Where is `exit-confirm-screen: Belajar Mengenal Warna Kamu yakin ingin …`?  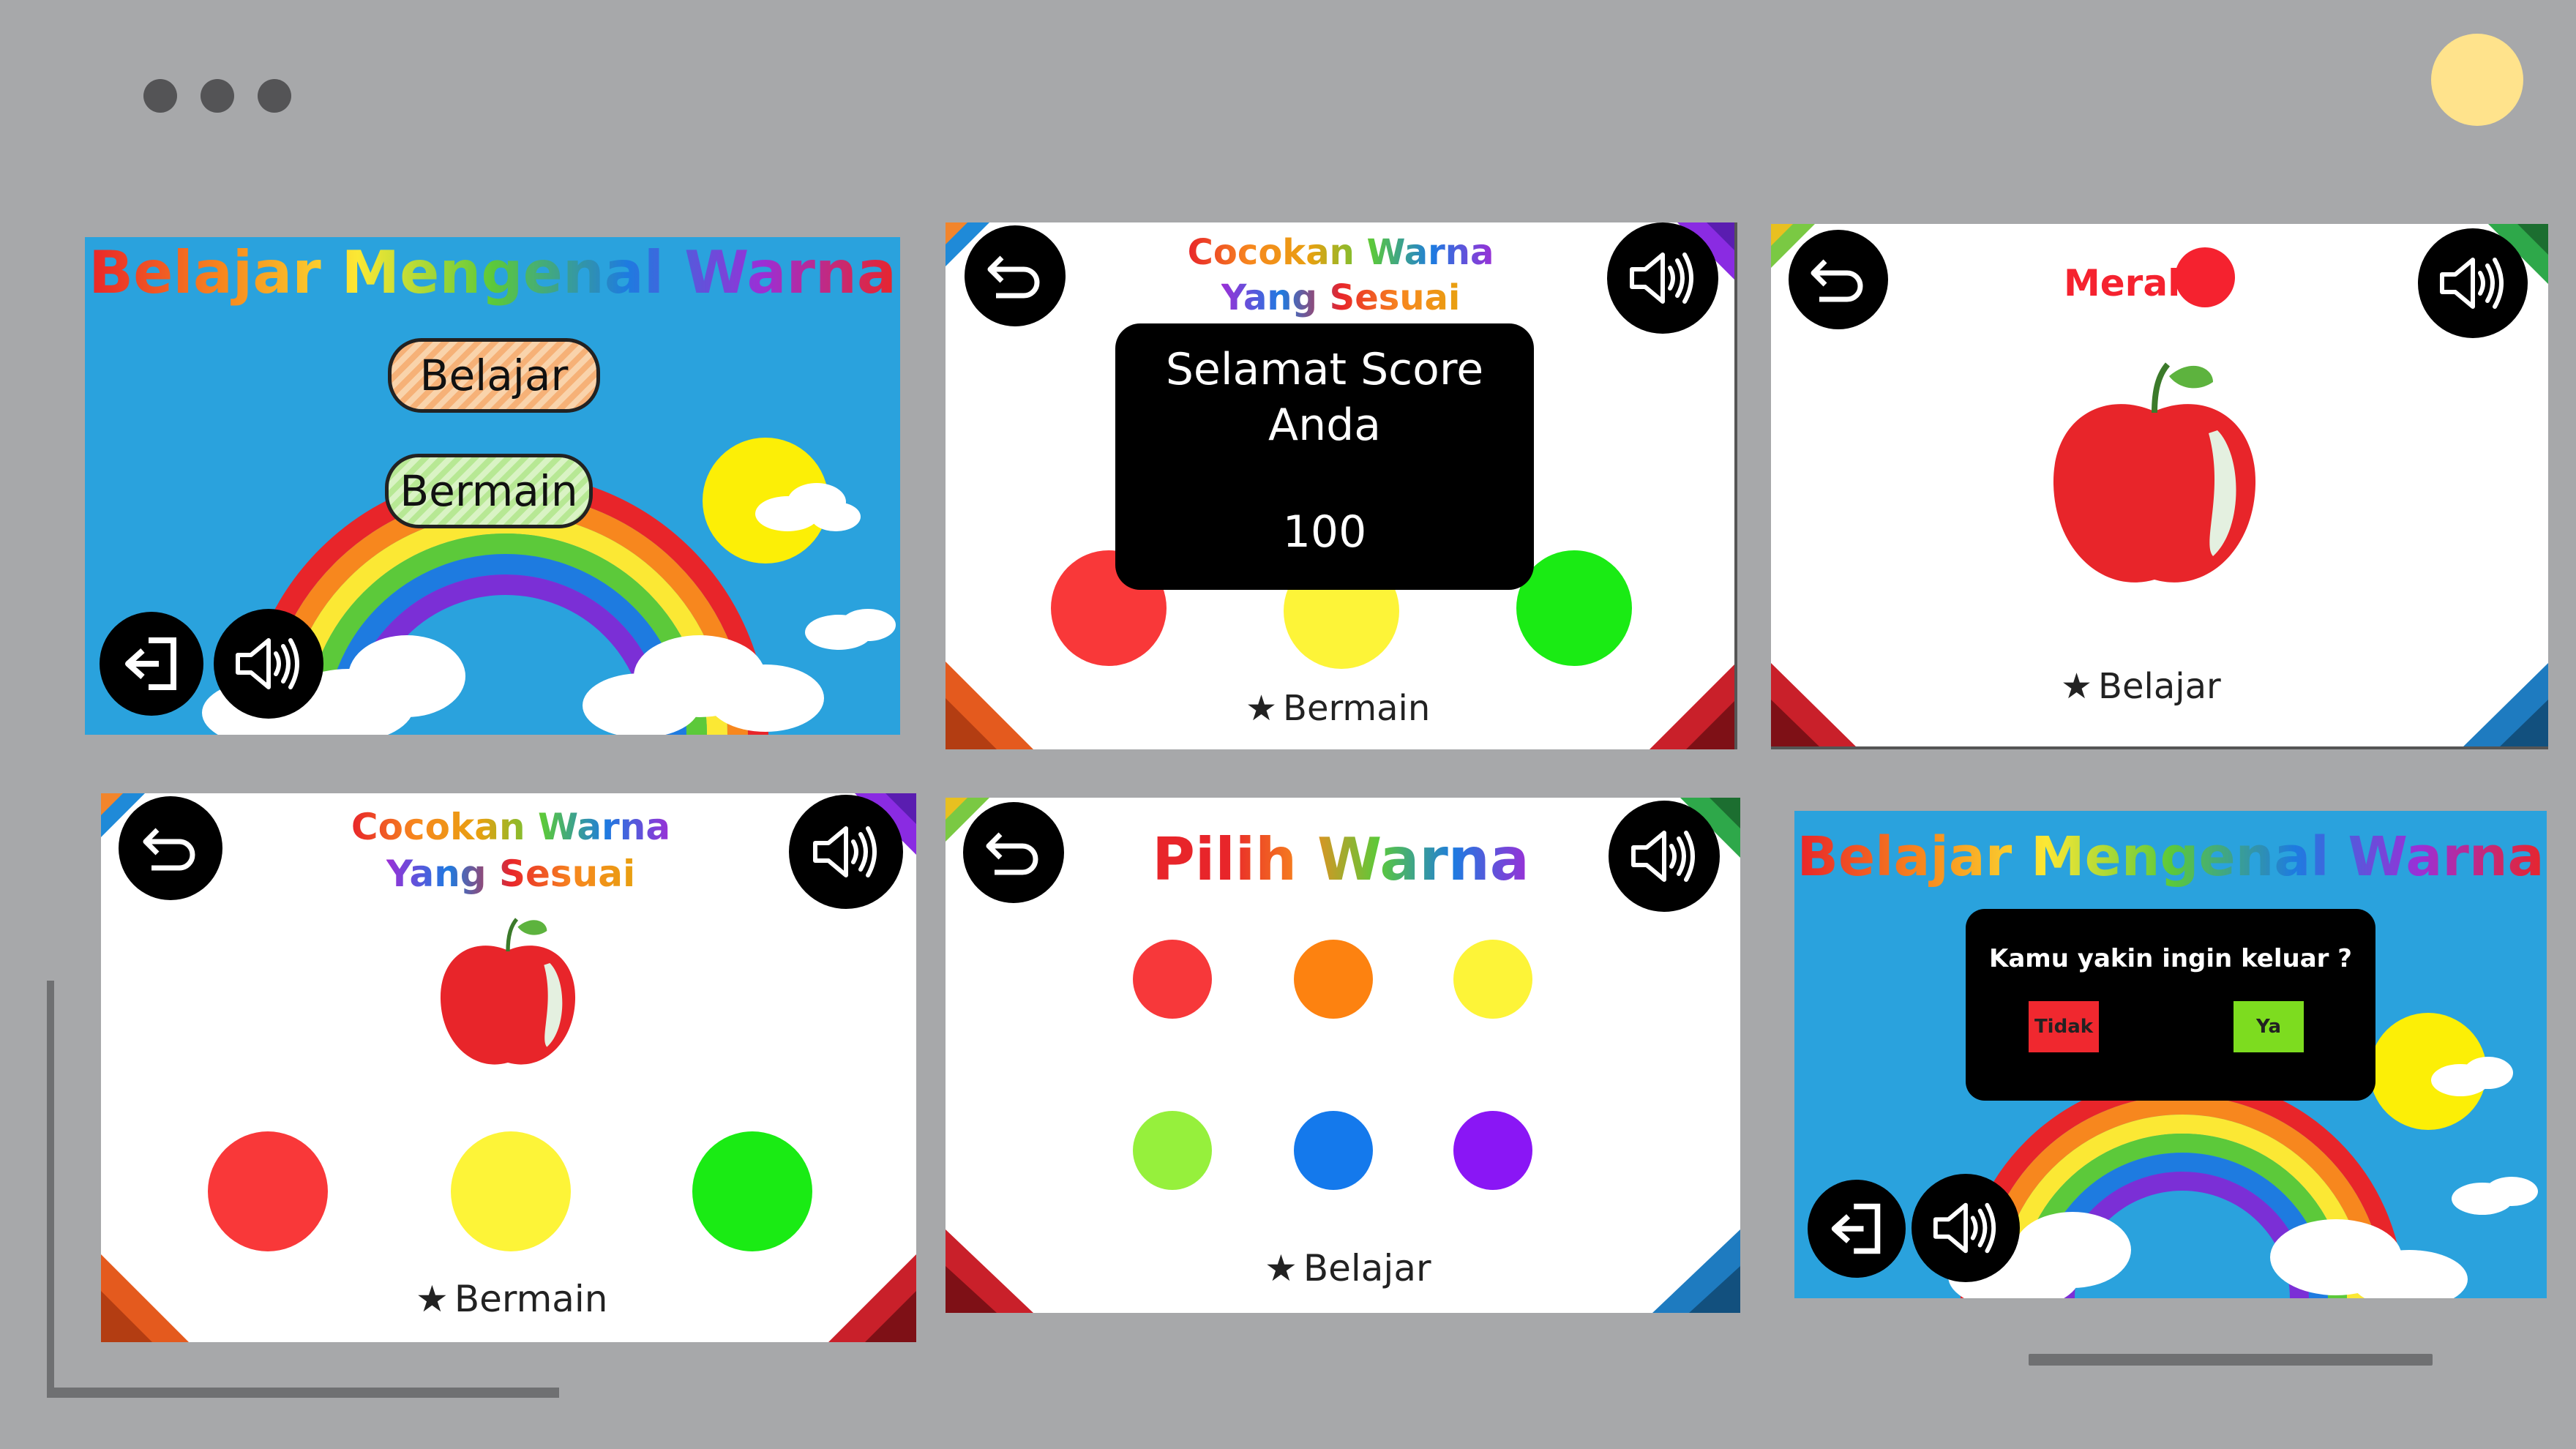 exit-confirm-screen: Belajar Mengenal Warna Kamu yakin ingin … is located at coordinates (2170, 1054).